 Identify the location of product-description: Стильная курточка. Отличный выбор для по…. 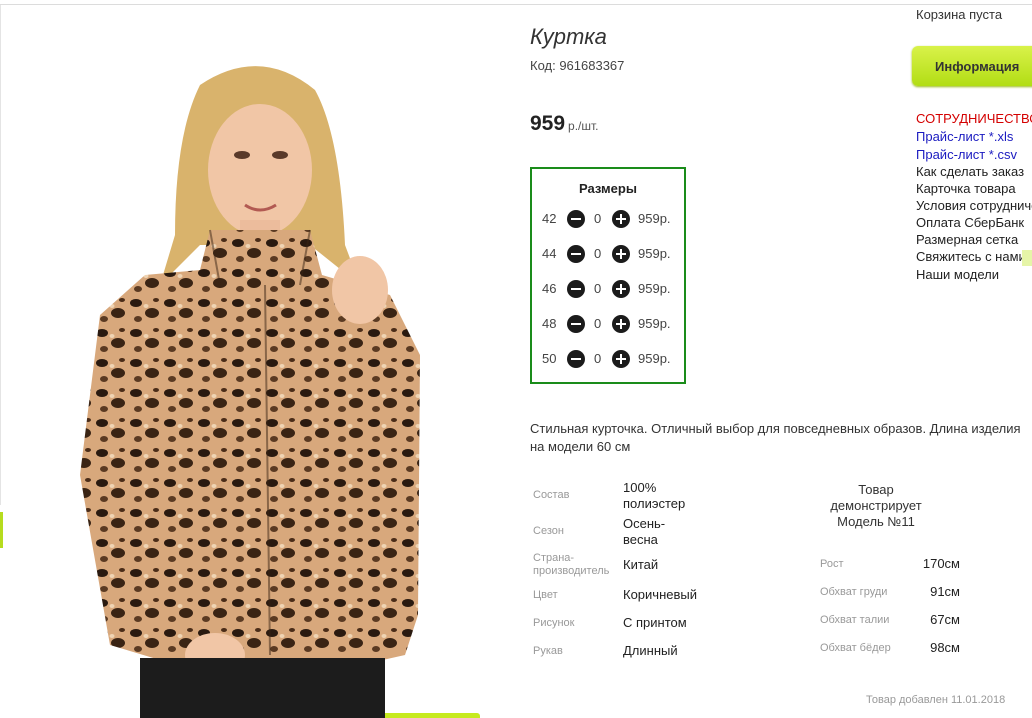
(775, 437).